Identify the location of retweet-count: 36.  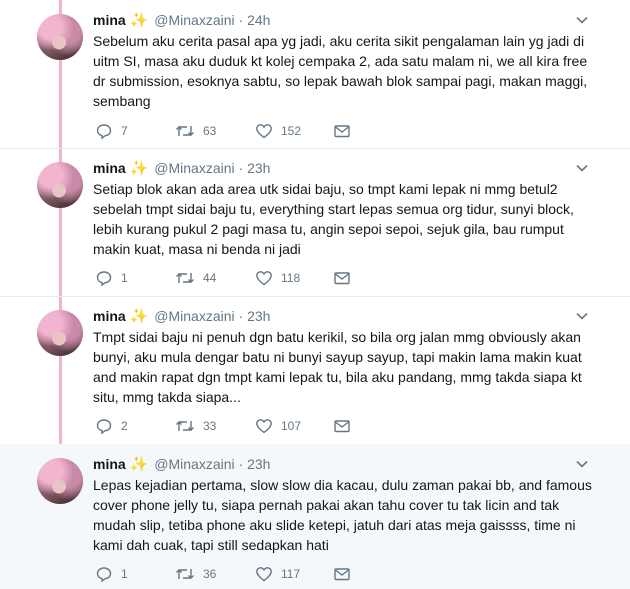
(210, 574).